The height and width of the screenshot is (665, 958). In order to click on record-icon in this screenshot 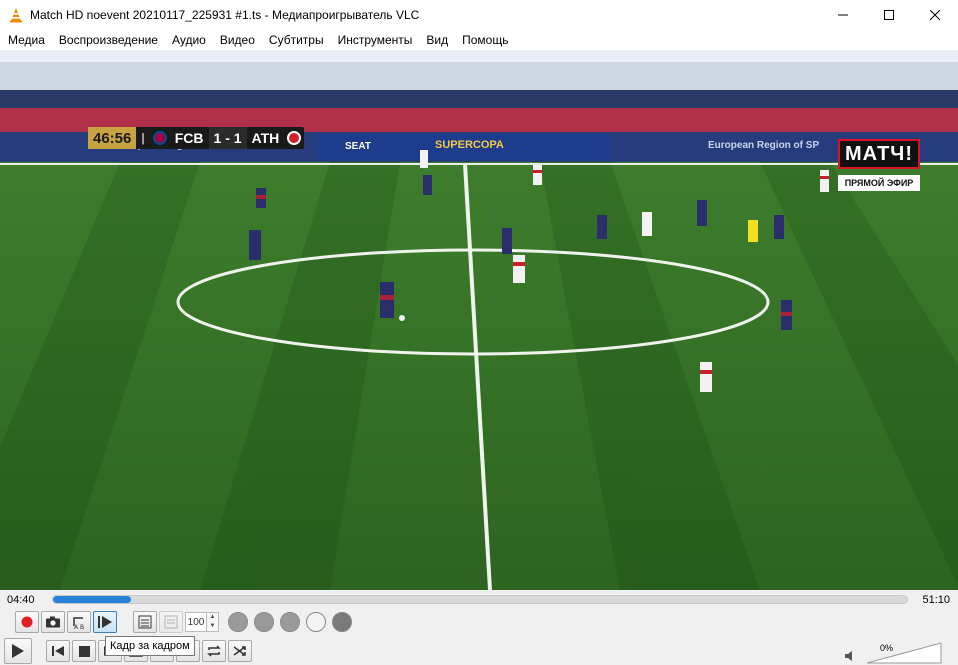, I will do `click(27, 622)`.